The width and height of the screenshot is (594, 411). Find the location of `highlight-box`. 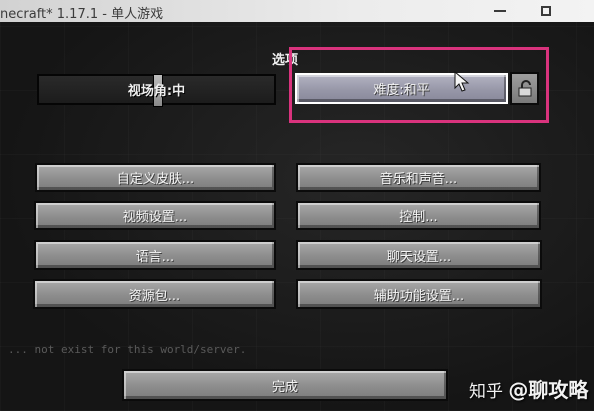

highlight-box is located at coordinates (419, 85).